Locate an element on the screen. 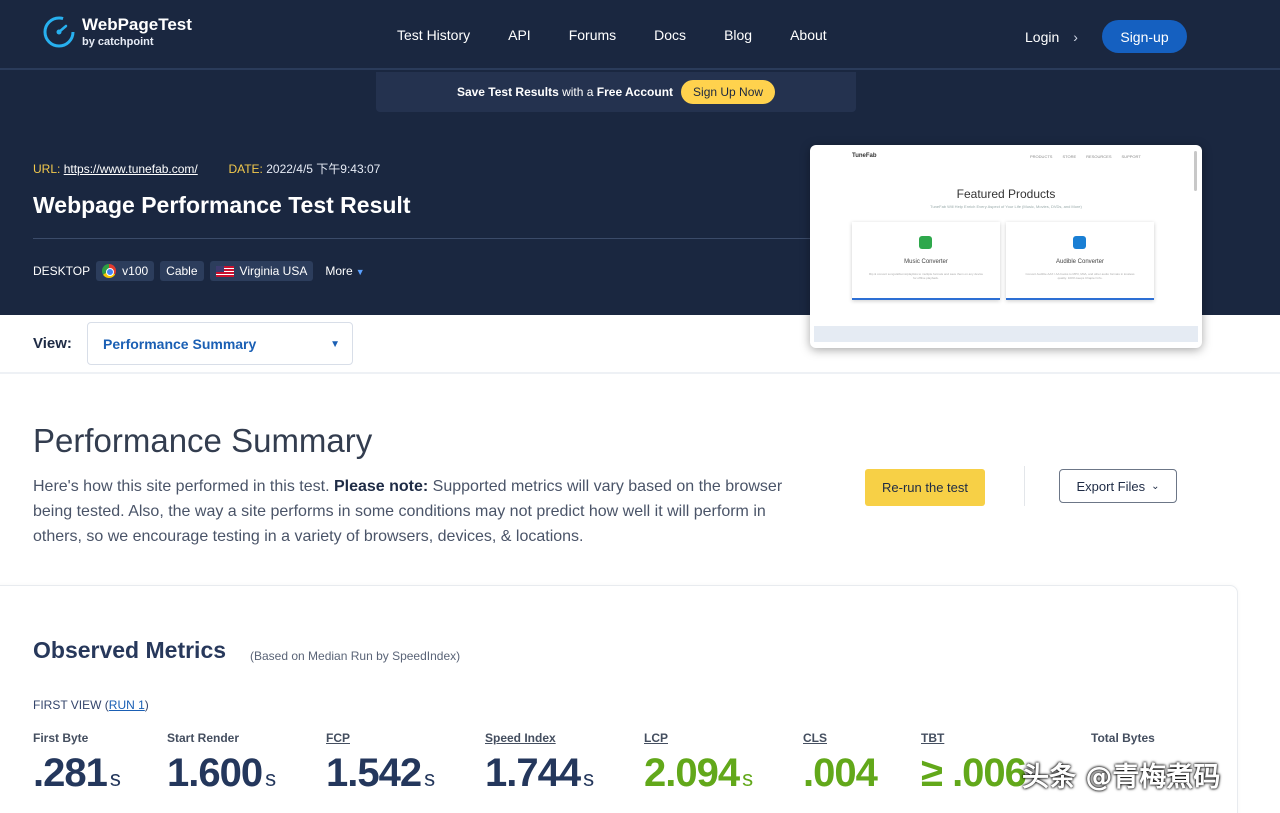 The image size is (1280, 813). first-view-close: ) is located at coordinates (146, 705).